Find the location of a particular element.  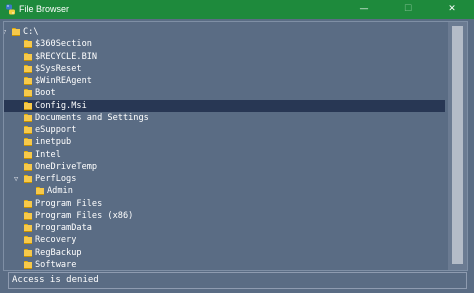

tree-item-label: Recovery is located at coordinates (56, 240).